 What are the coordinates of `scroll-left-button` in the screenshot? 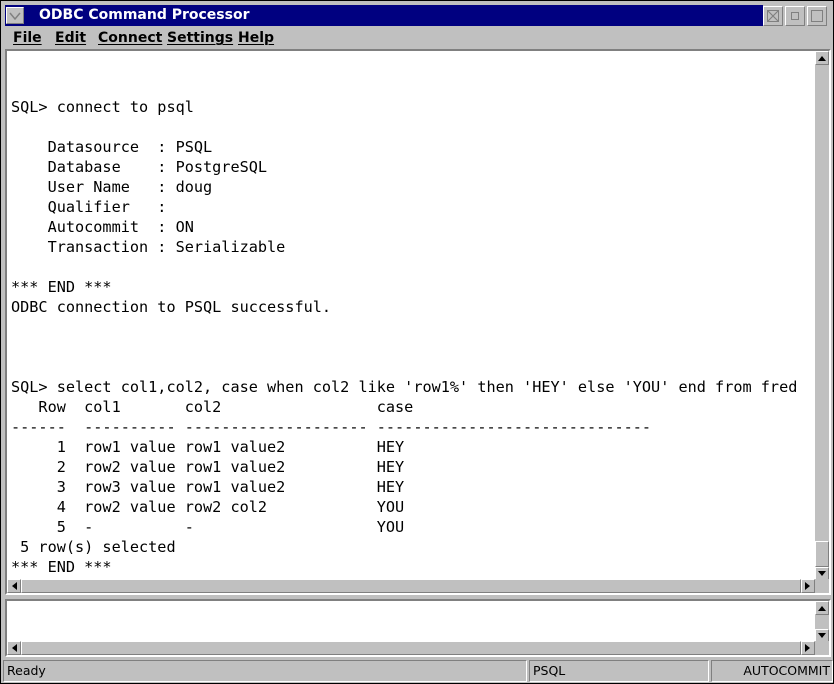 It's located at (14, 586).